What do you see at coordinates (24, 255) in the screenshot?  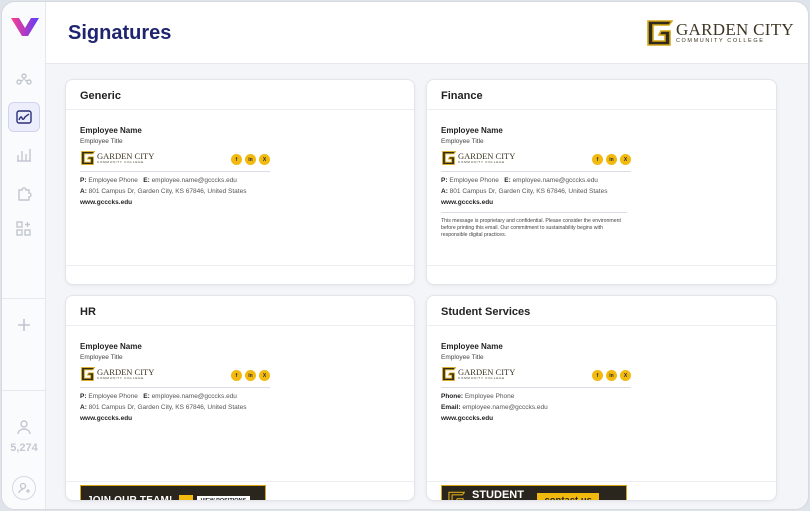 I see `sidebar: 5,274` at bounding box center [24, 255].